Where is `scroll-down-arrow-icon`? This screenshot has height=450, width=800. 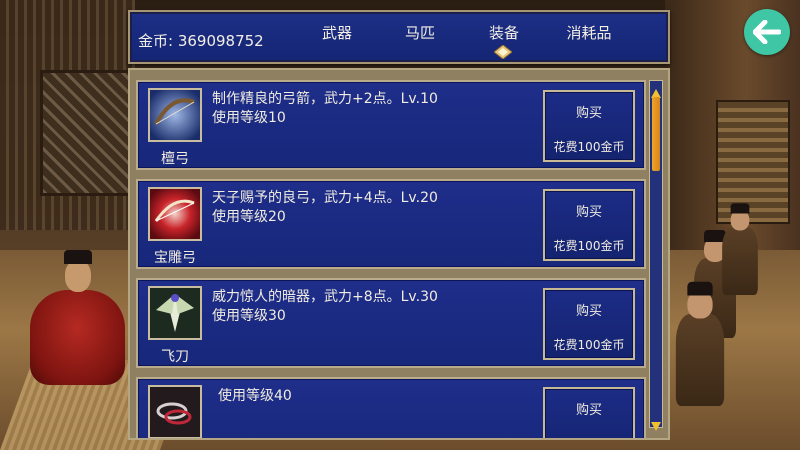 scroll-down-arrow-icon is located at coordinates (656, 423).